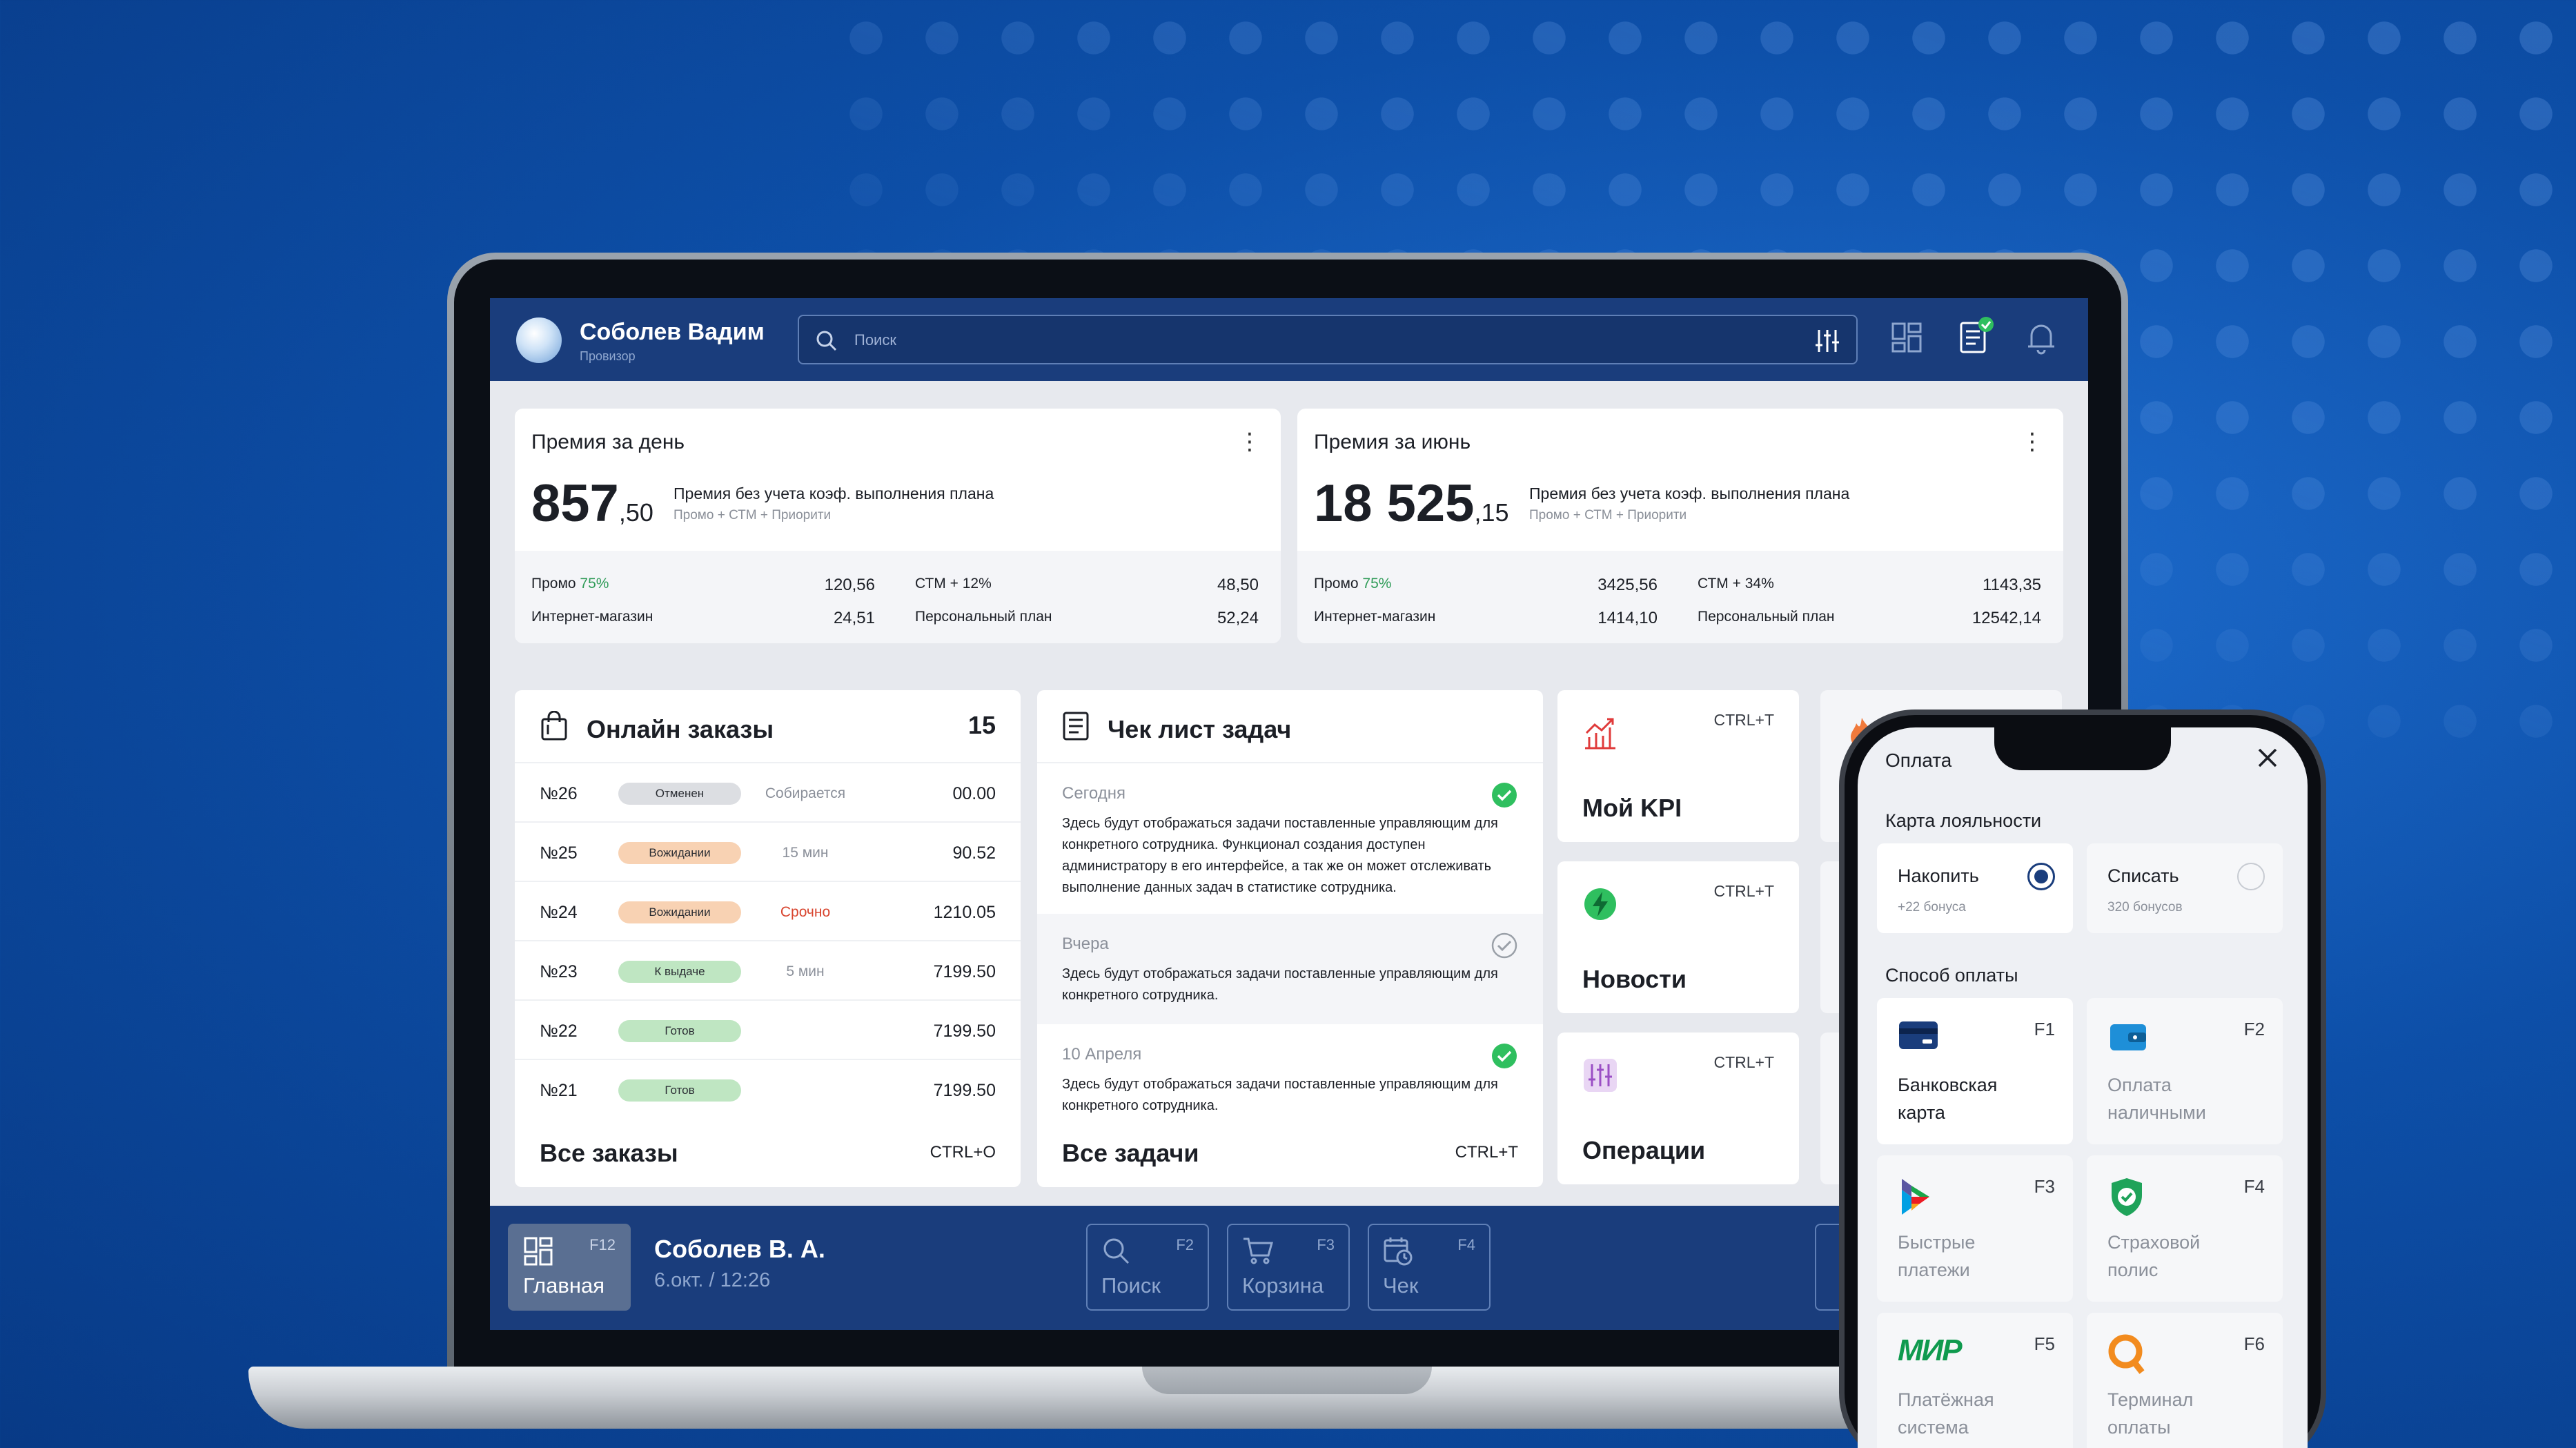 The height and width of the screenshot is (1448, 2576). What do you see at coordinates (559, 793) in the screenshot?
I see `order-number: №26` at bounding box center [559, 793].